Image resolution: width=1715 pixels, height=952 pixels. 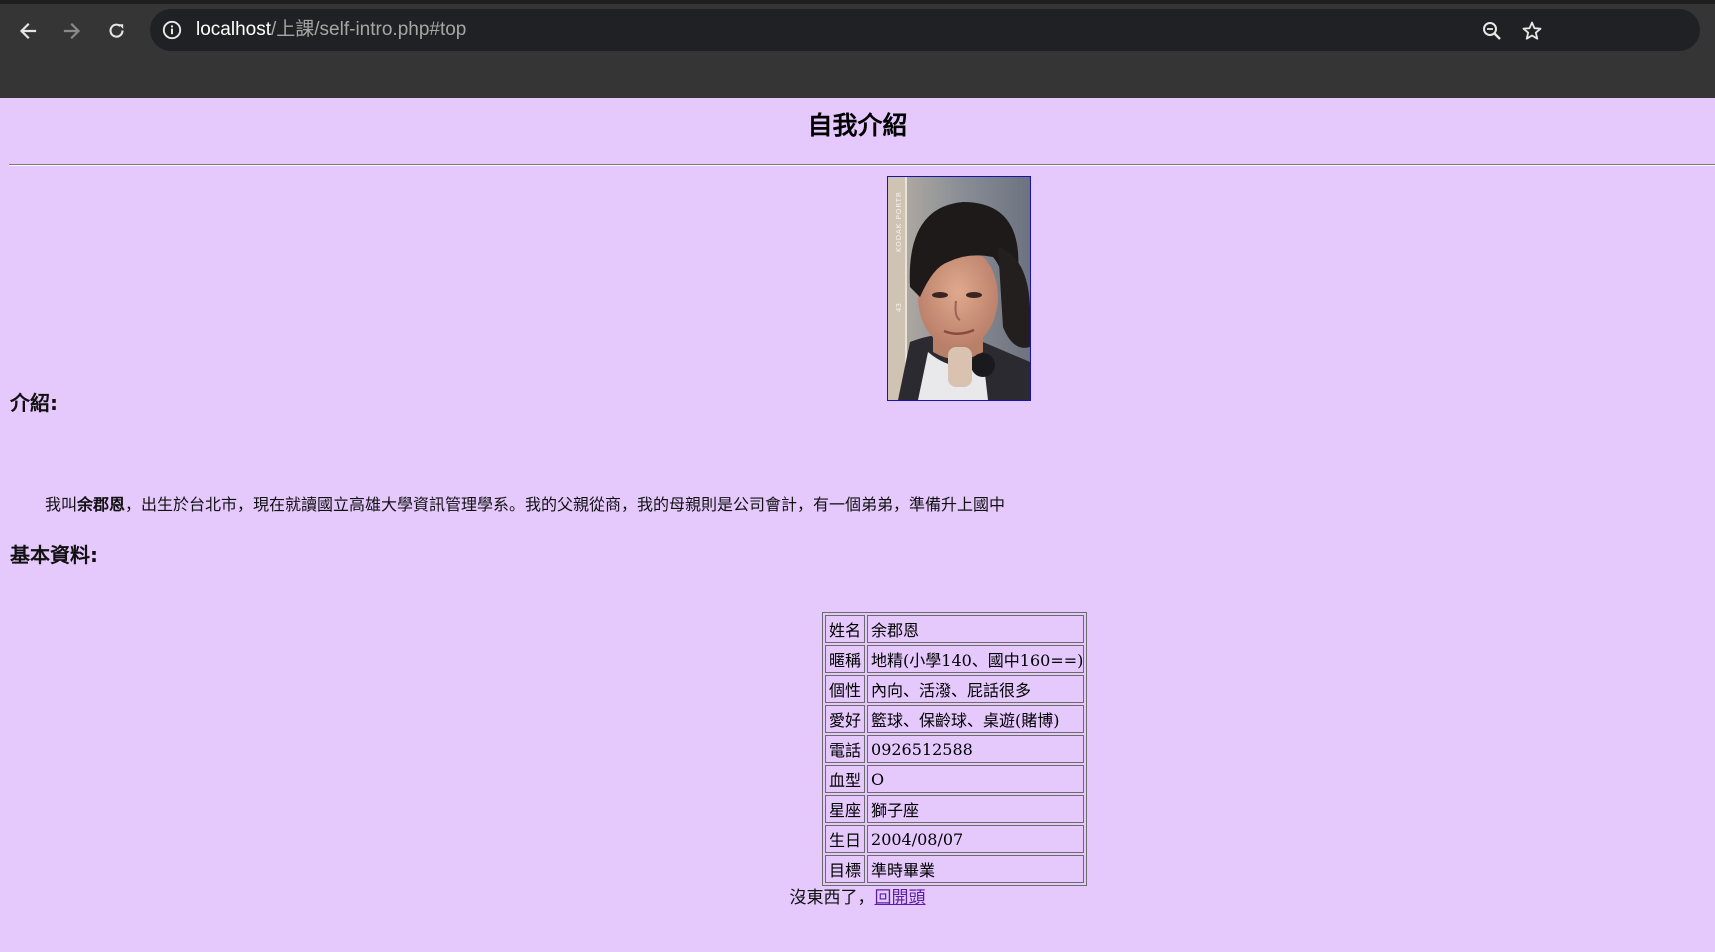 I want to click on profile-label: 暱稱, so click(x=845, y=659).